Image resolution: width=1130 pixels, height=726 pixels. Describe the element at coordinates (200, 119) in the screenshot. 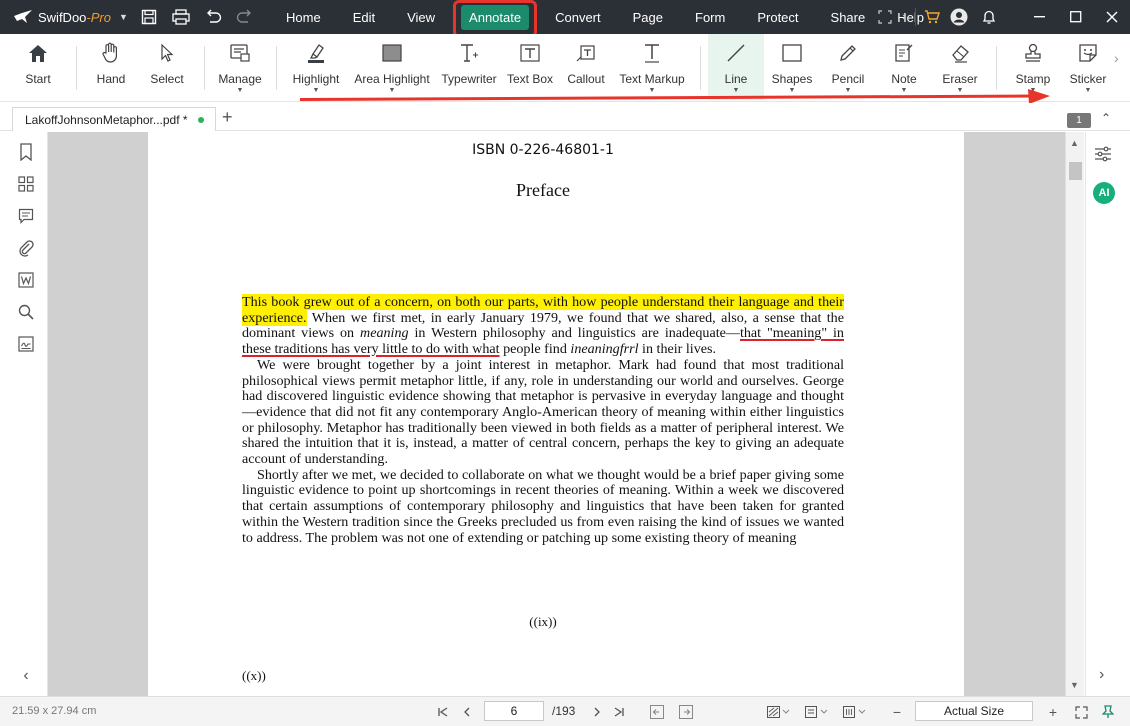

I see `unsaved-dot-icon` at that location.